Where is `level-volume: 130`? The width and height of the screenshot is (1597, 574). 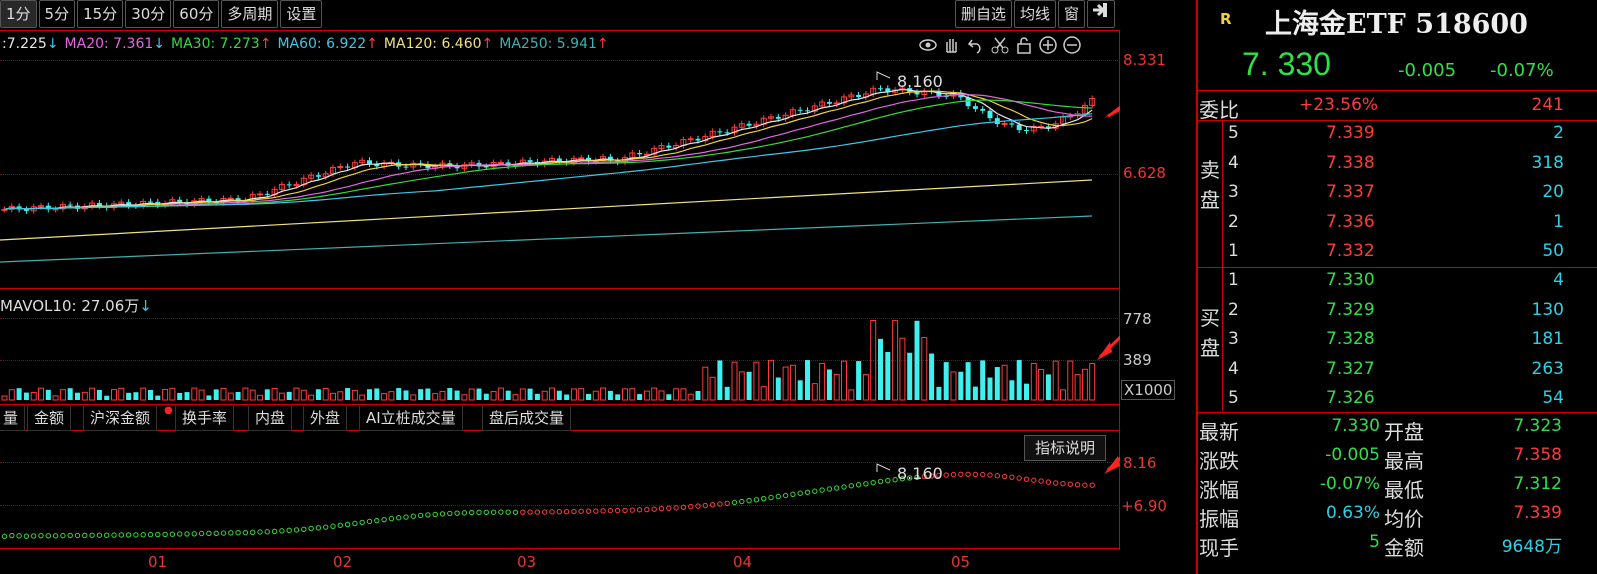 level-volume: 130 is located at coordinates (1547, 309).